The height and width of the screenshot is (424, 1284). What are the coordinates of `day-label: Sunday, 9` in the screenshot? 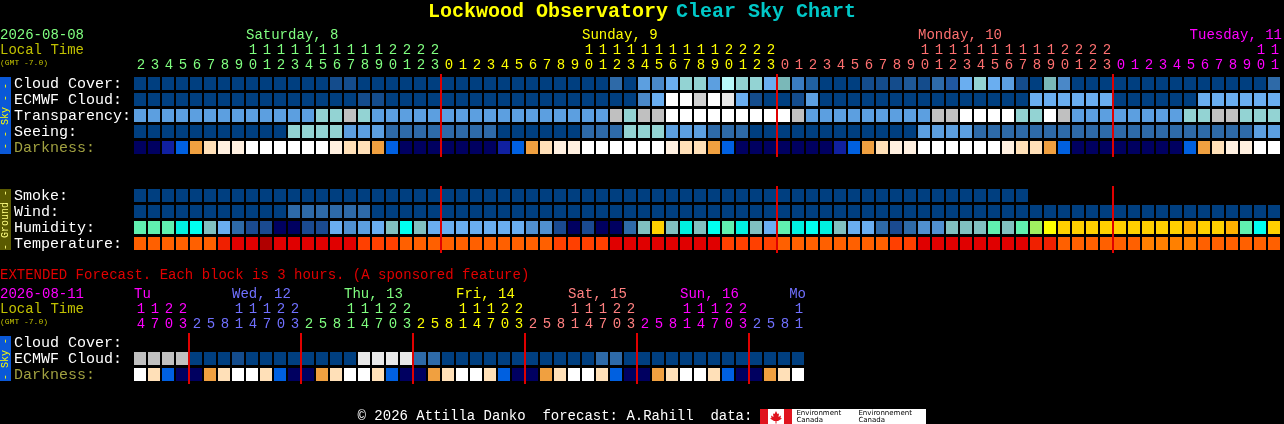 It's located at (620, 35).